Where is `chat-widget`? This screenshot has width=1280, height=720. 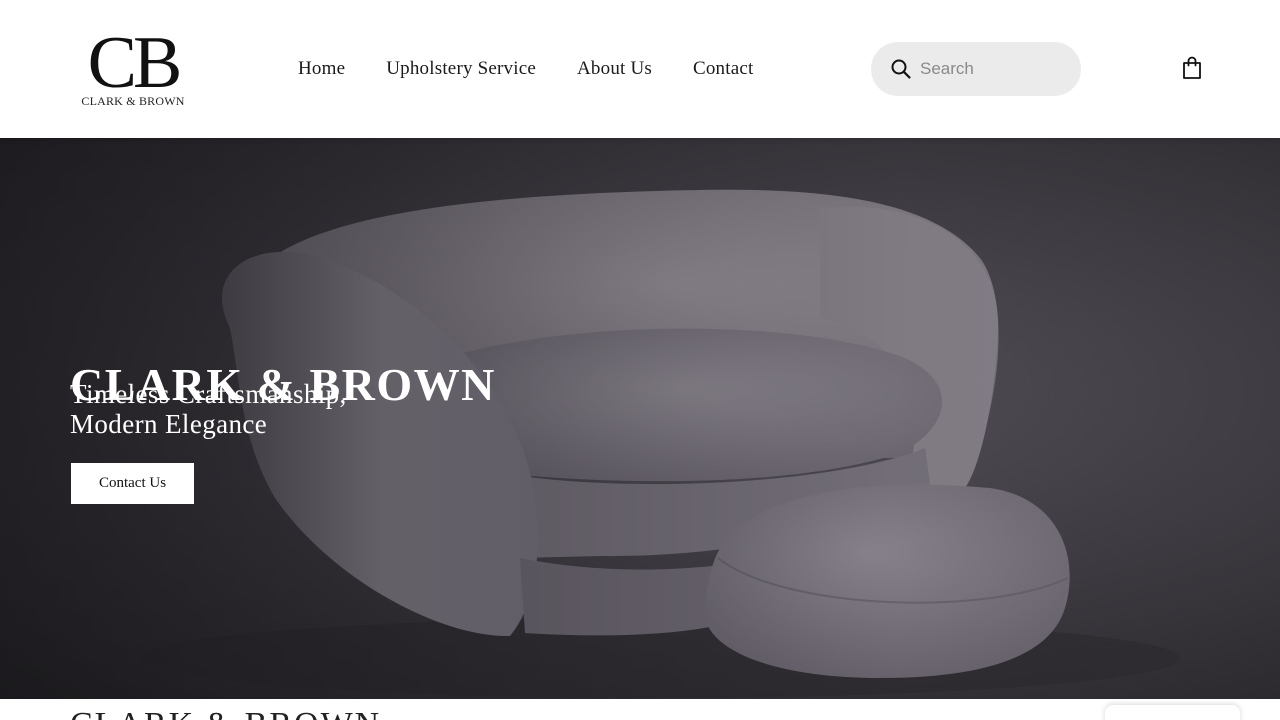 chat-widget is located at coordinates (1172, 712).